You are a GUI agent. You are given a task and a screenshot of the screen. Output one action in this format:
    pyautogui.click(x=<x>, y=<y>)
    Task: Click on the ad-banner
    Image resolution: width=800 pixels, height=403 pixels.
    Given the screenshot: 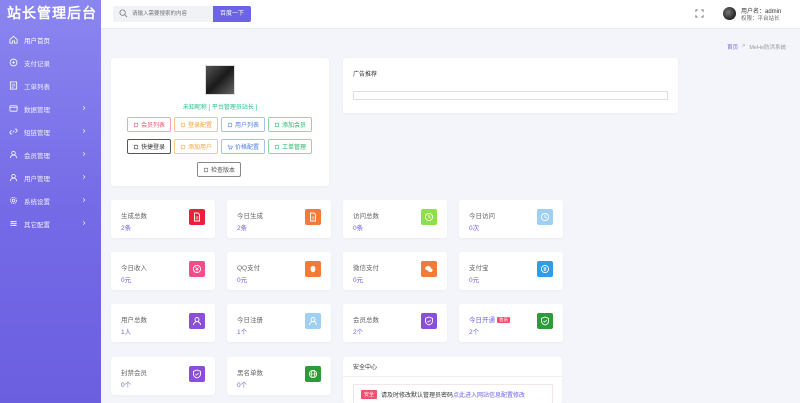 What is the action you would take?
    pyautogui.click(x=510, y=95)
    